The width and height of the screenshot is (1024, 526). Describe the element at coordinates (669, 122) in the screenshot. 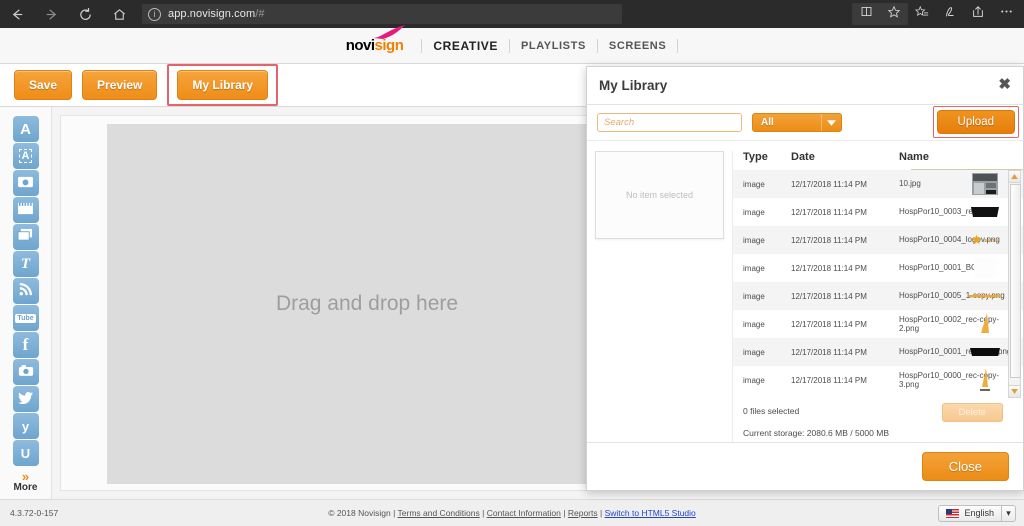

I see `search-input` at that location.